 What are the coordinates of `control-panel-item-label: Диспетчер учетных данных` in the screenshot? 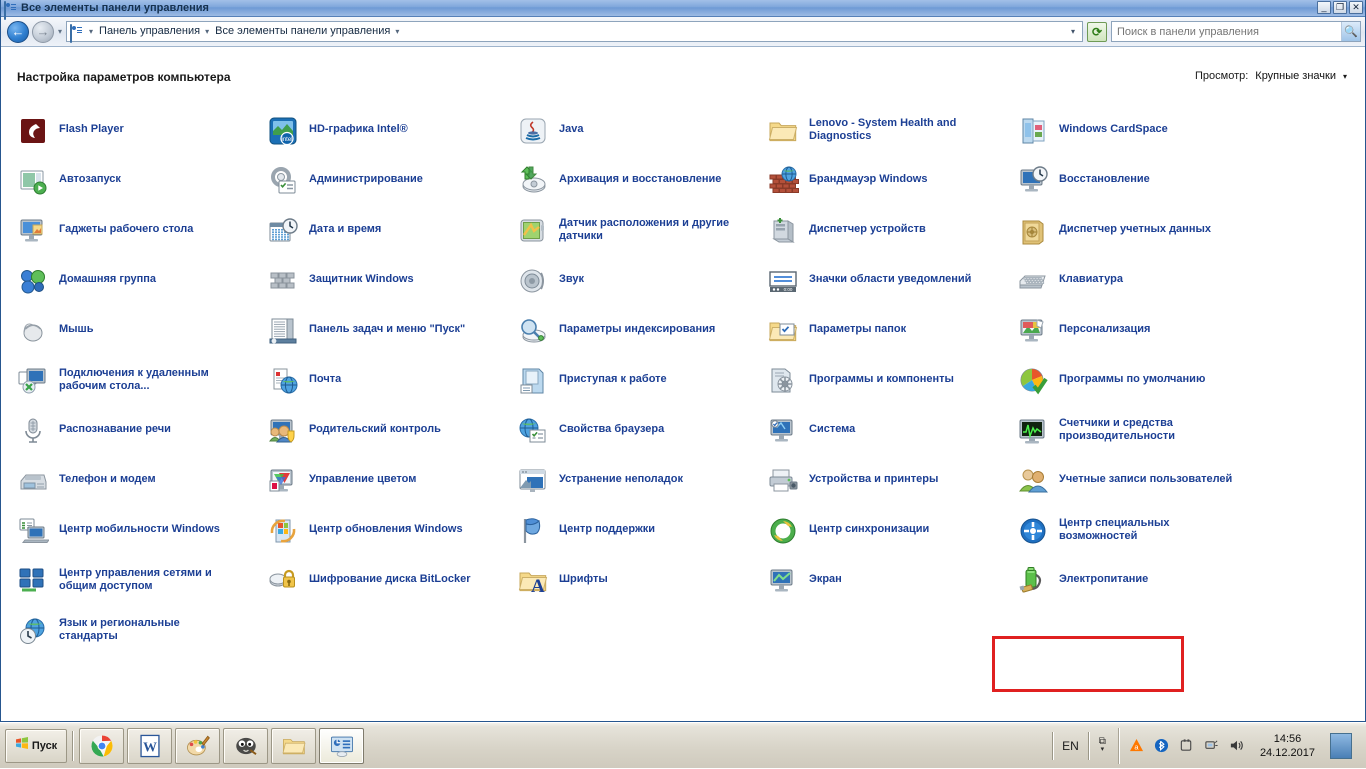 It's located at (1135, 225).